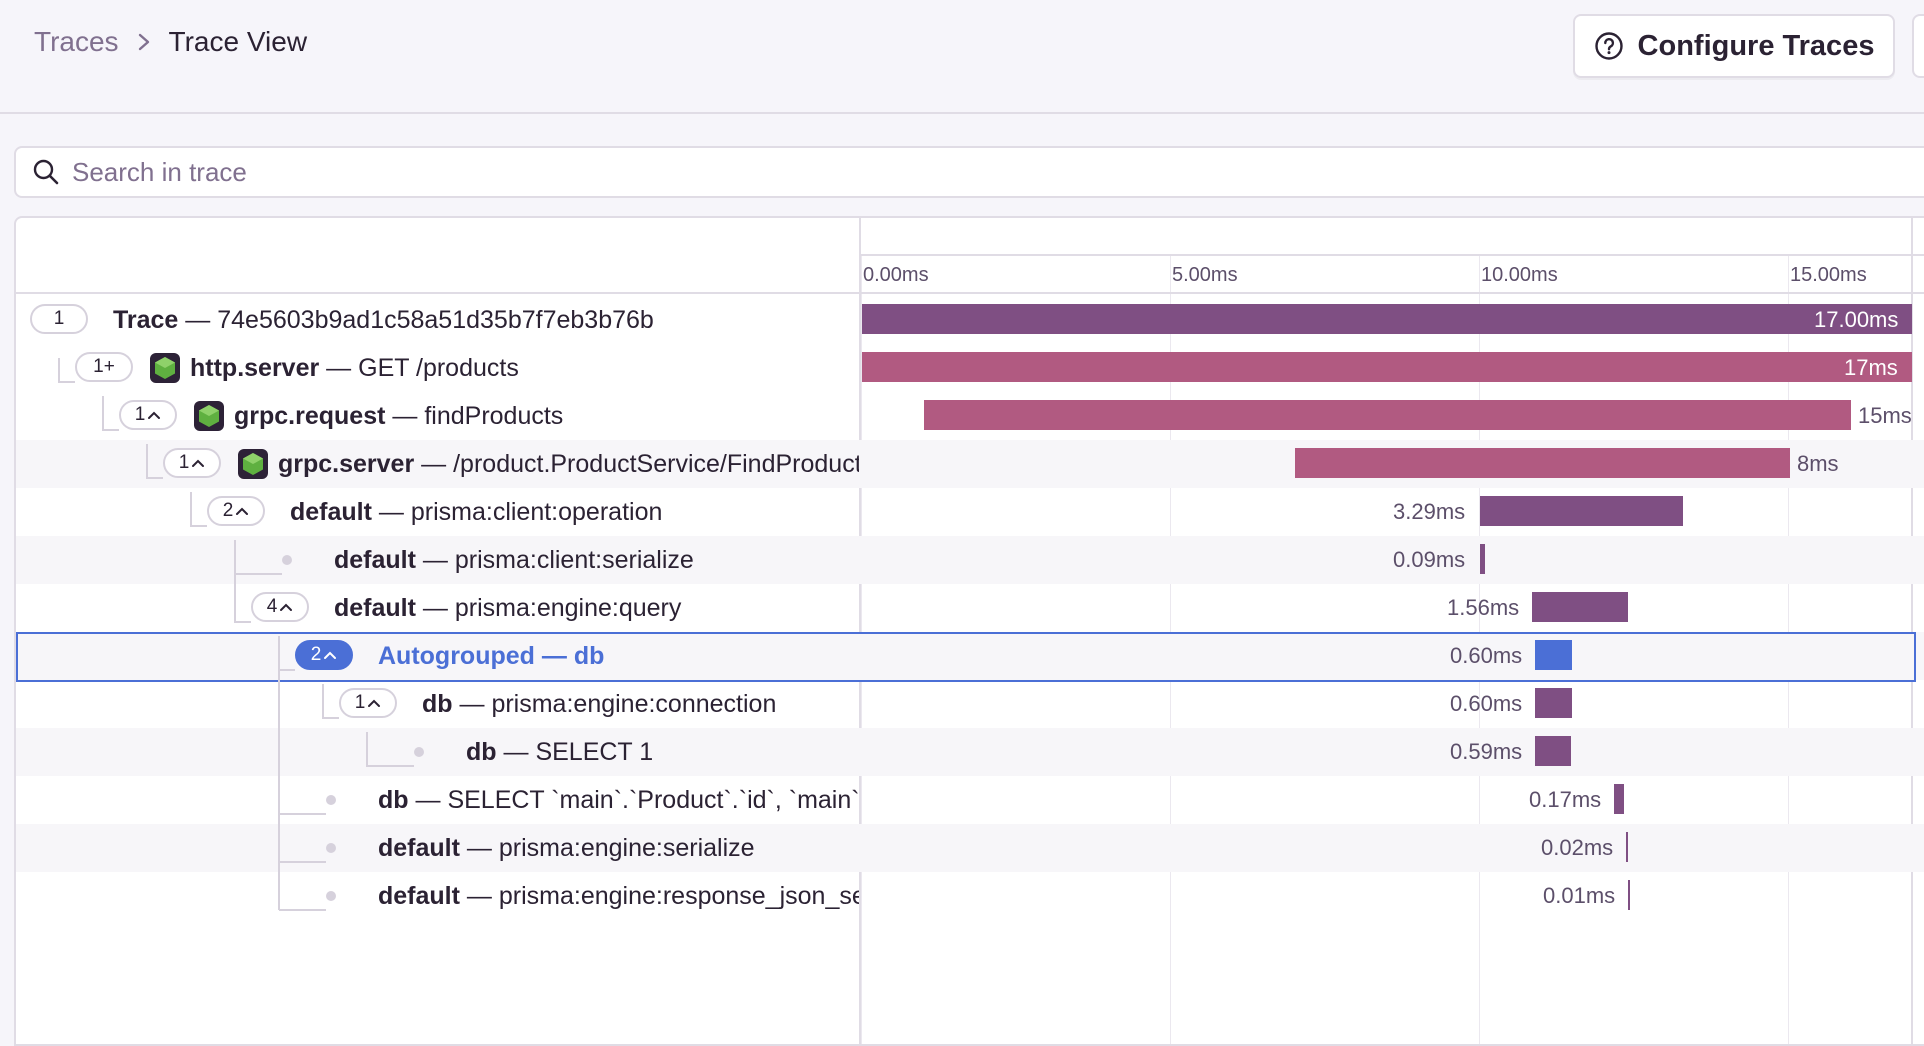 This screenshot has width=1924, height=1046. What do you see at coordinates (1483, 607) in the screenshot?
I see `span-duration: 1.56ms` at bounding box center [1483, 607].